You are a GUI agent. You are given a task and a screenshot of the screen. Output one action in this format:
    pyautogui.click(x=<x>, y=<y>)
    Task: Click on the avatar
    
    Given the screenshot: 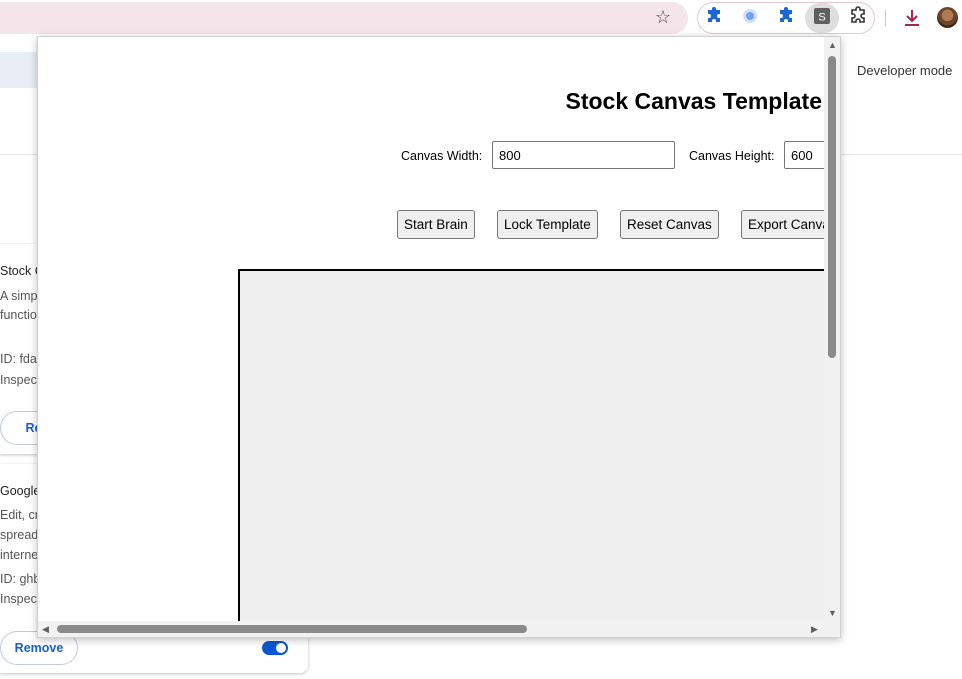 What is the action you would take?
    pyautogui.click(x=947, y=17)
    